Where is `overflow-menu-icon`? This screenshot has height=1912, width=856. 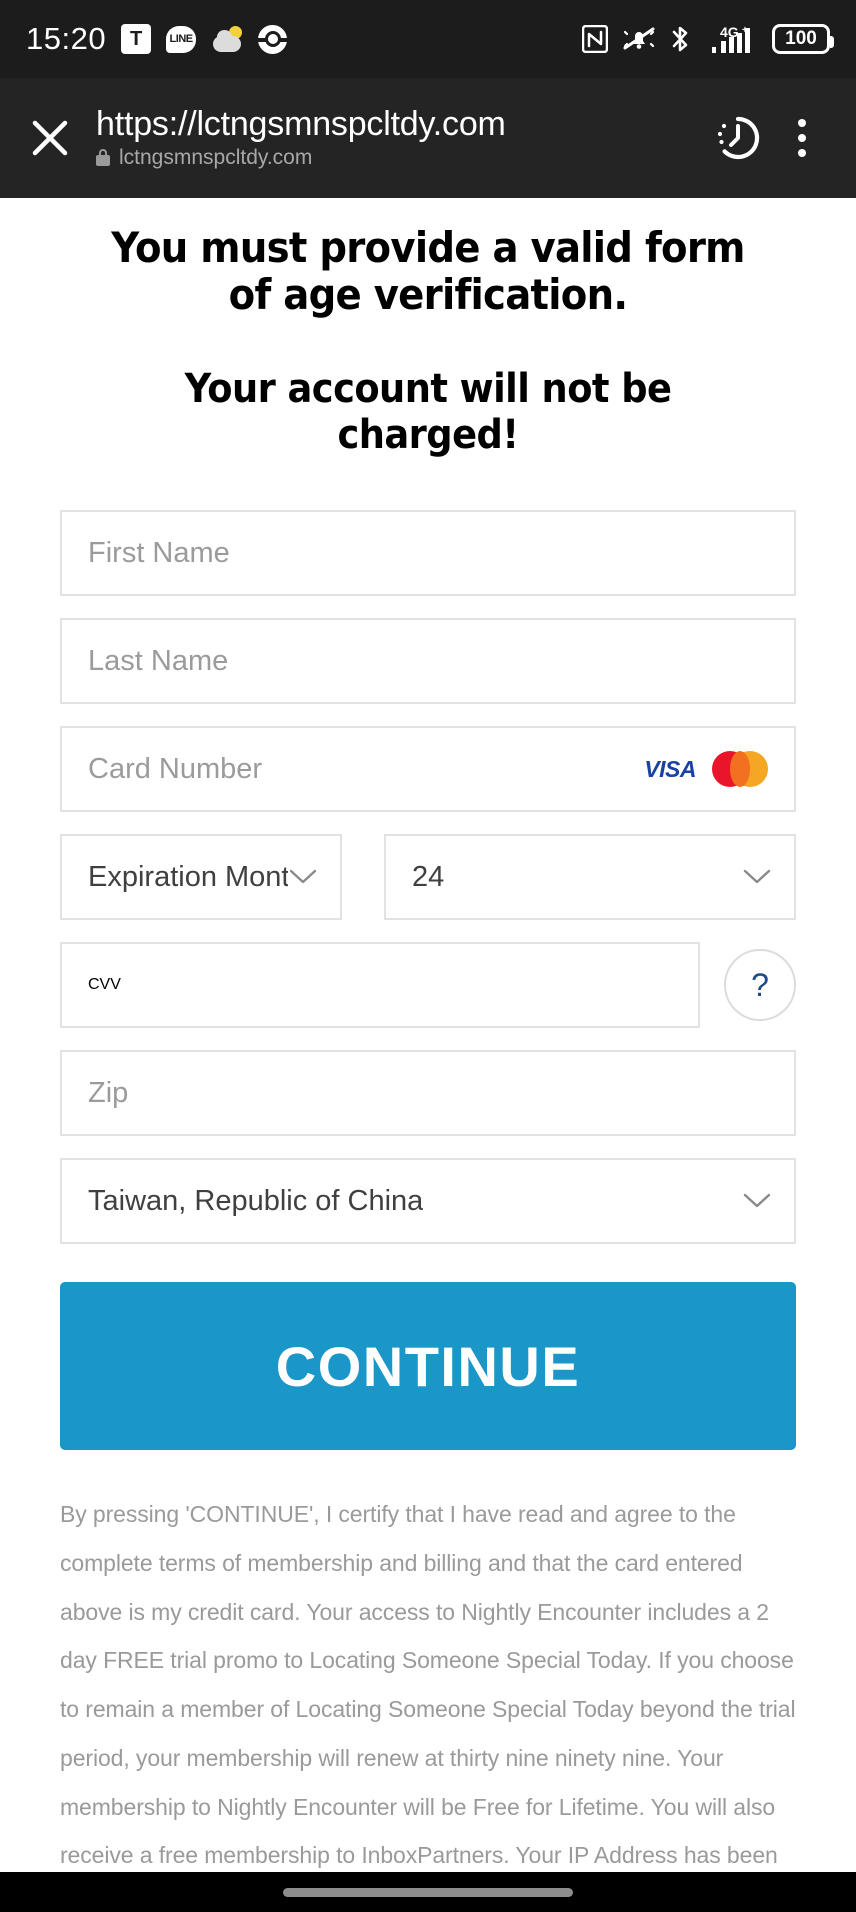 overflow-menu-icon is located at coordinates (802, 138).